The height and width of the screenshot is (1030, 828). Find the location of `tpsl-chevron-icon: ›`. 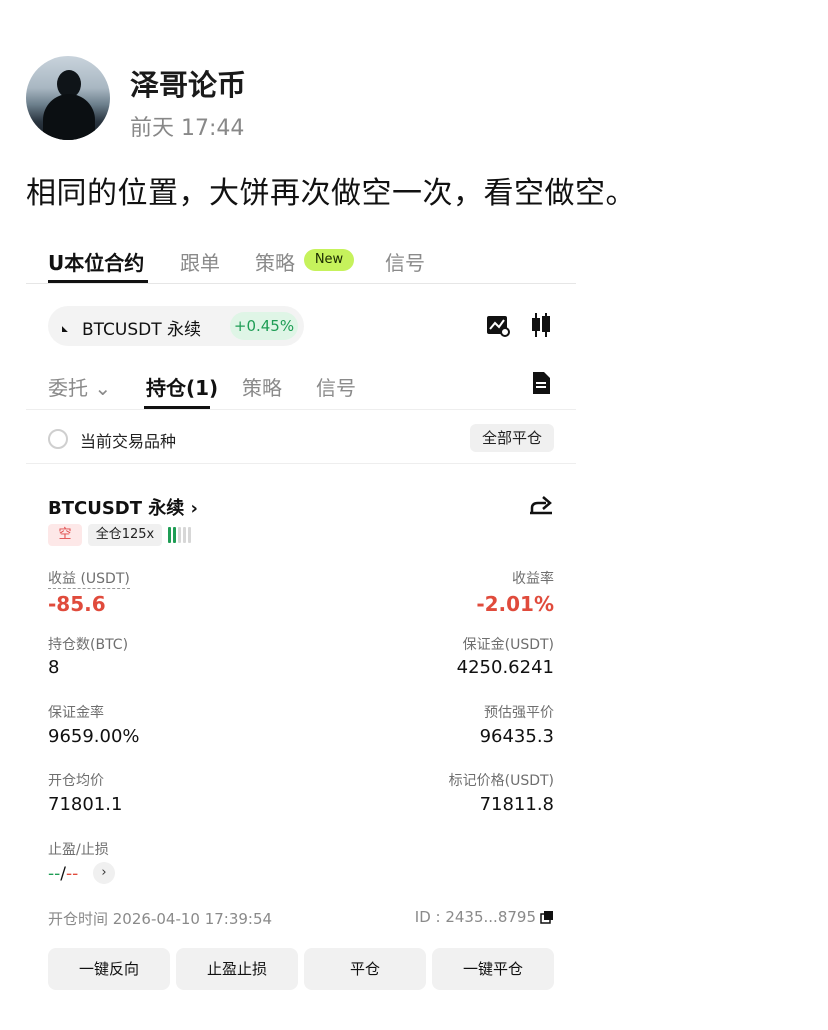

tpsl-chevron-icon: › is located at coordinates (104, 873).